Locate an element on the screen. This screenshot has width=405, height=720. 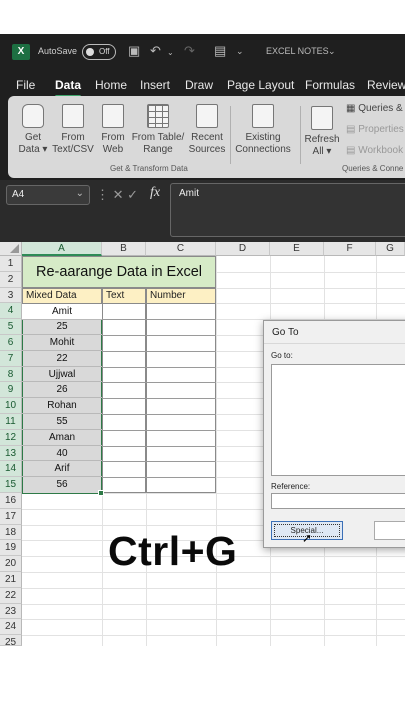
row-header: 18 is located at coordinates (11, 532).